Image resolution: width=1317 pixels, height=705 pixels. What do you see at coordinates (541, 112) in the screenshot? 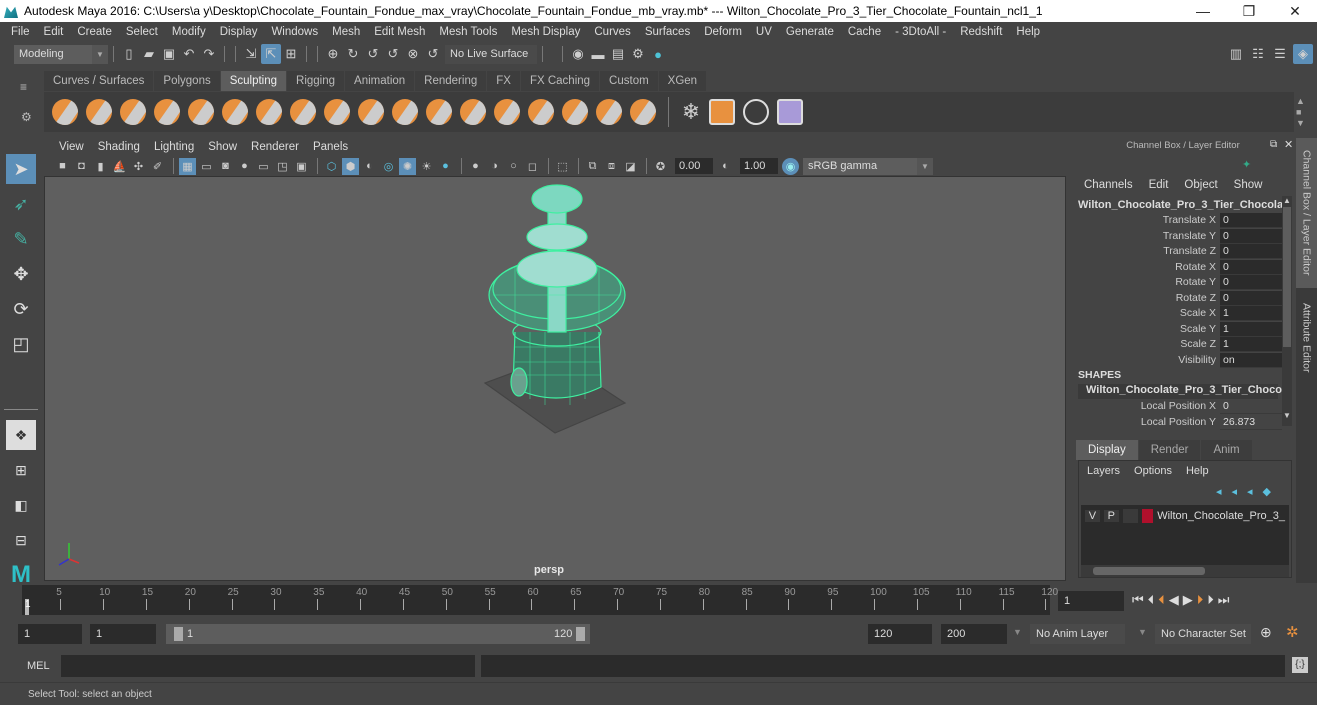
I see `smear-tool-icon` at bounding box center [541, 112].